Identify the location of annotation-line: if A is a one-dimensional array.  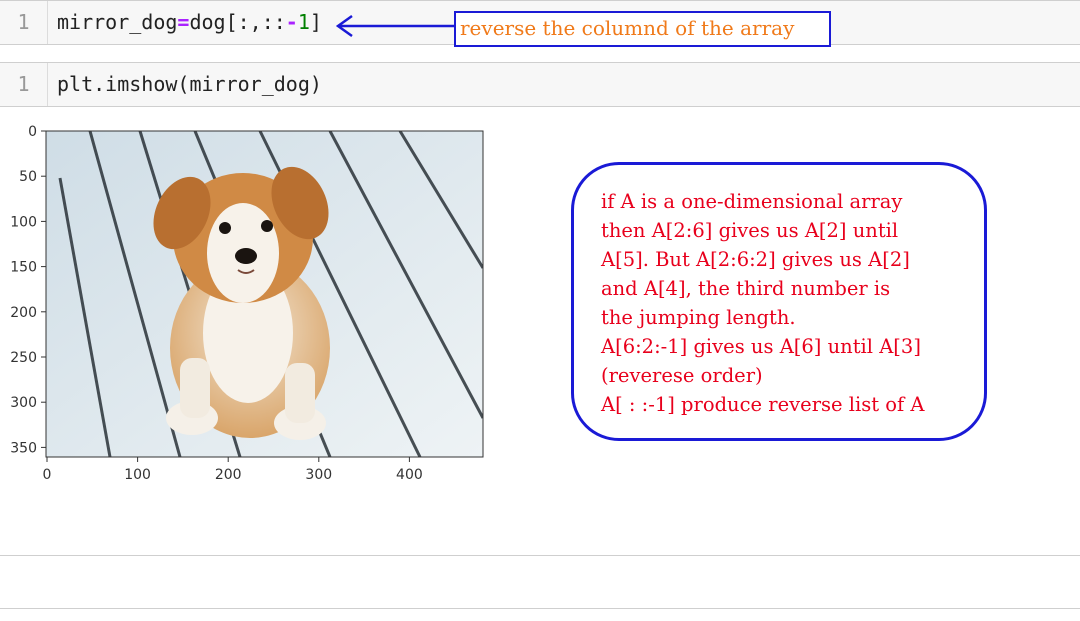
(752, 201).